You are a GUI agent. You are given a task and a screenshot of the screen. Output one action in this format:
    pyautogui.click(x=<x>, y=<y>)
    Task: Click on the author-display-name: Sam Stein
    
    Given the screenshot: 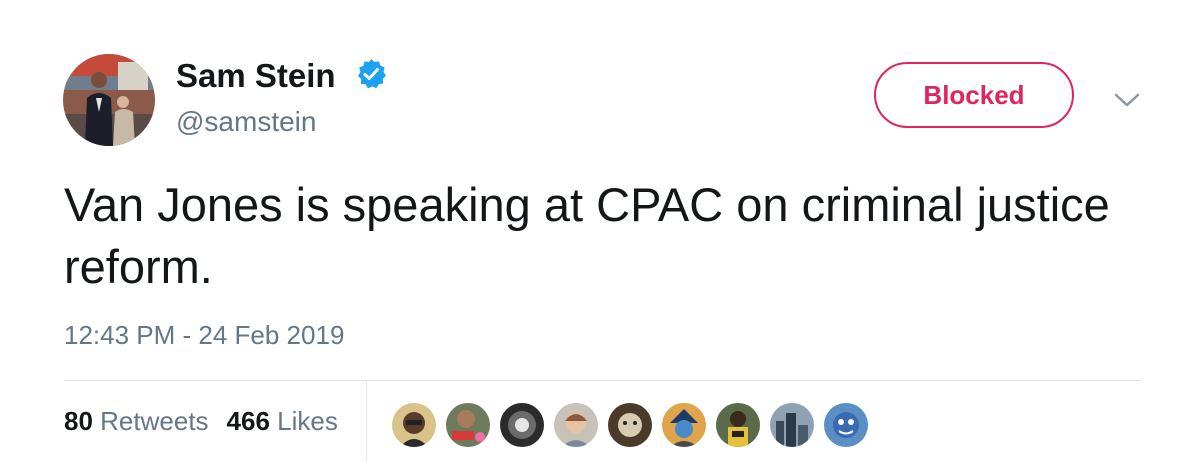 What is the action you would take?
    pyautogui.click(x=256, y=76)
    